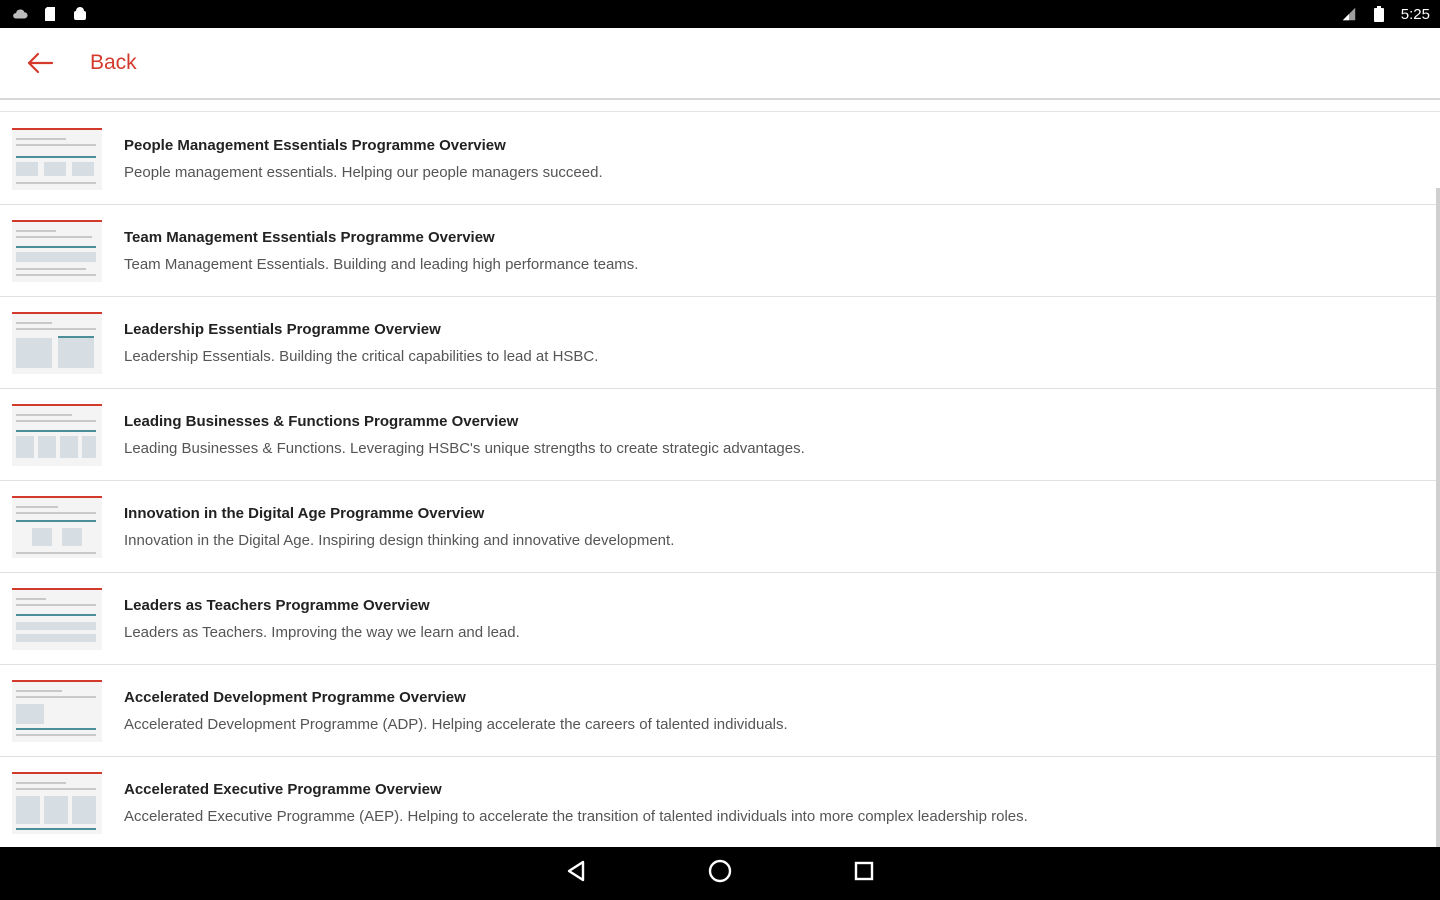 This screenshot has width=1440, height=900. I want to click on battery-icon, so click(1379, 14).